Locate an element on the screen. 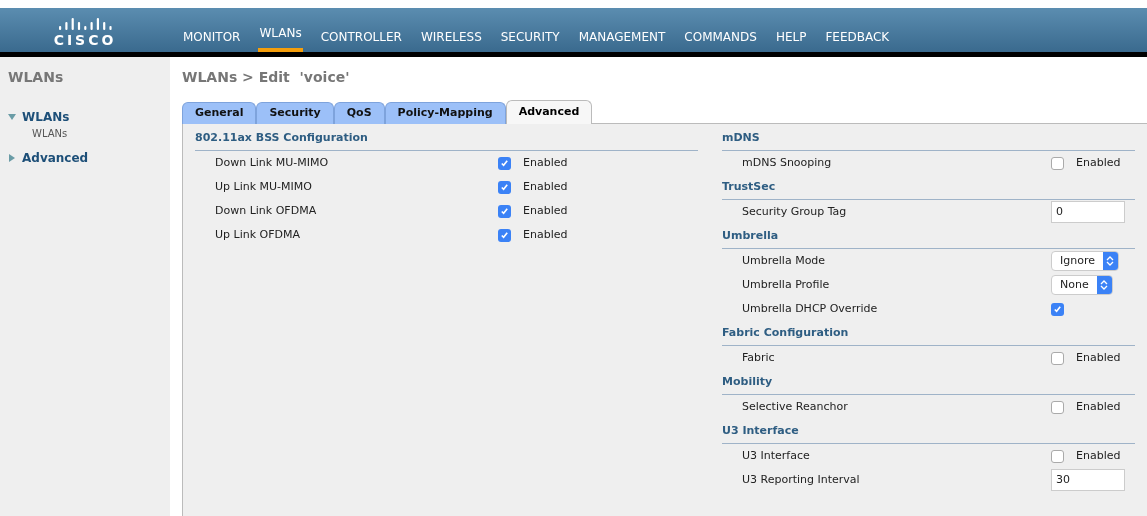 The height and width of the screenshot is (516, 1147). nav-menu-item: WIRELESS is located at coordinates (451, 40).